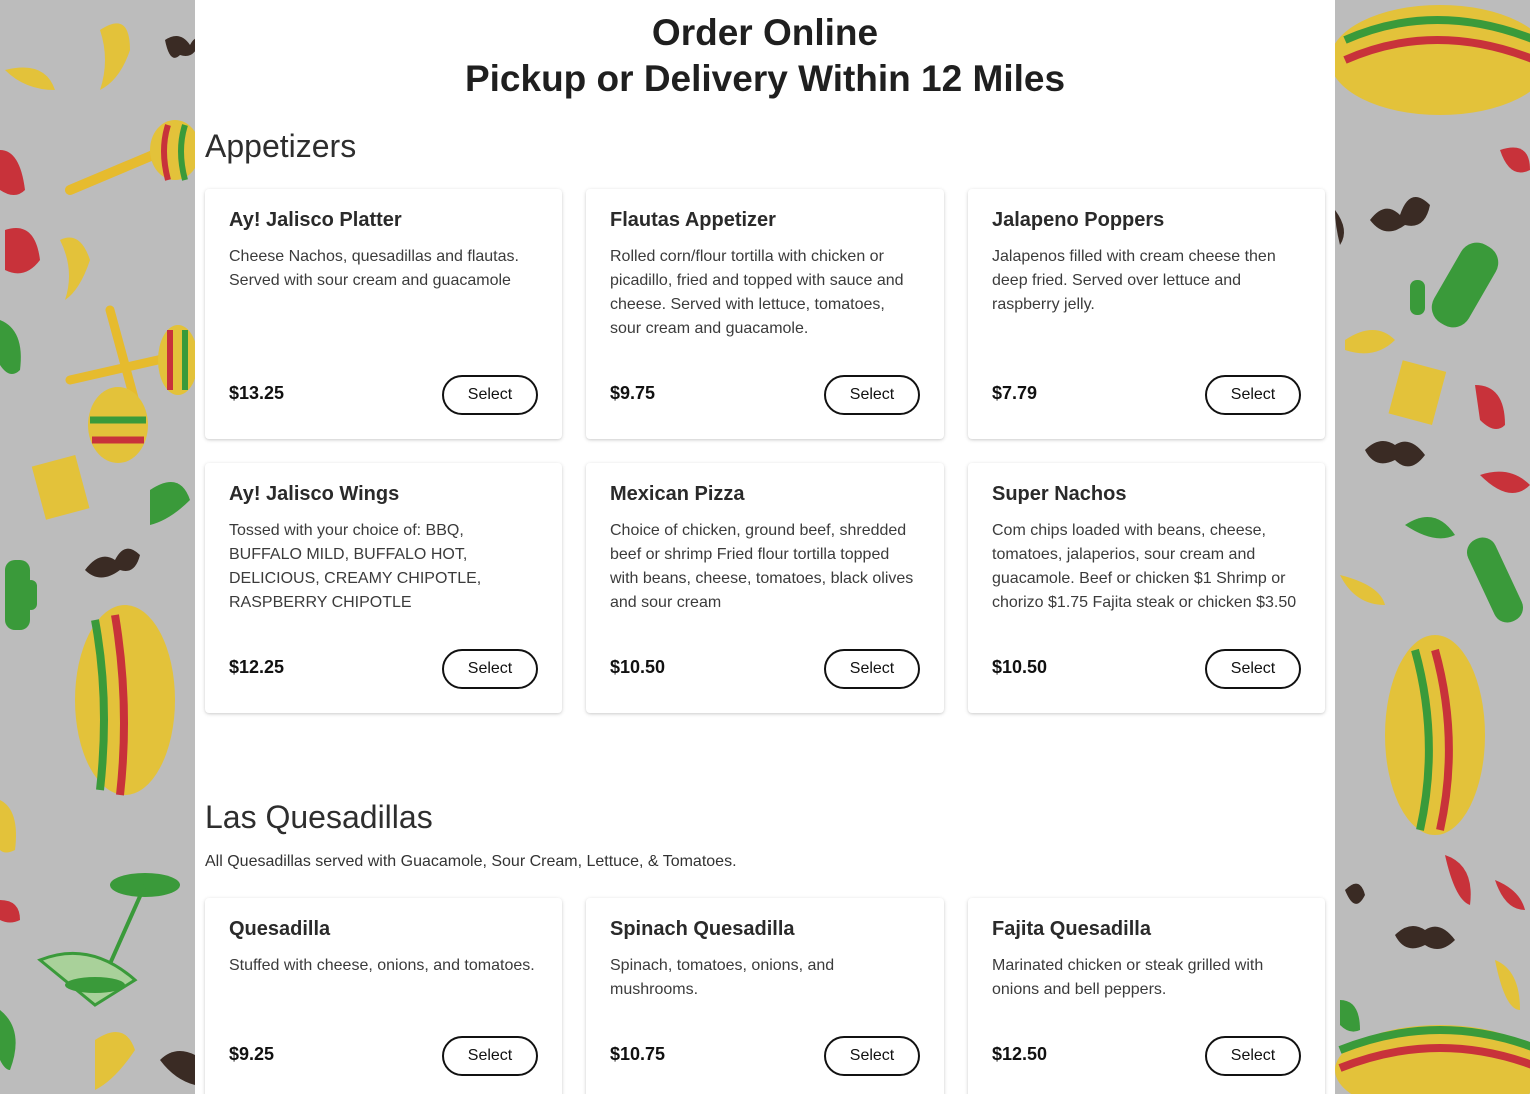 Image resolution: width=1530 pixels, height=1094 pixels. Describe the element at coordinates (765, 32) in the screenshot. I see `header-title: Order Online` at that location.